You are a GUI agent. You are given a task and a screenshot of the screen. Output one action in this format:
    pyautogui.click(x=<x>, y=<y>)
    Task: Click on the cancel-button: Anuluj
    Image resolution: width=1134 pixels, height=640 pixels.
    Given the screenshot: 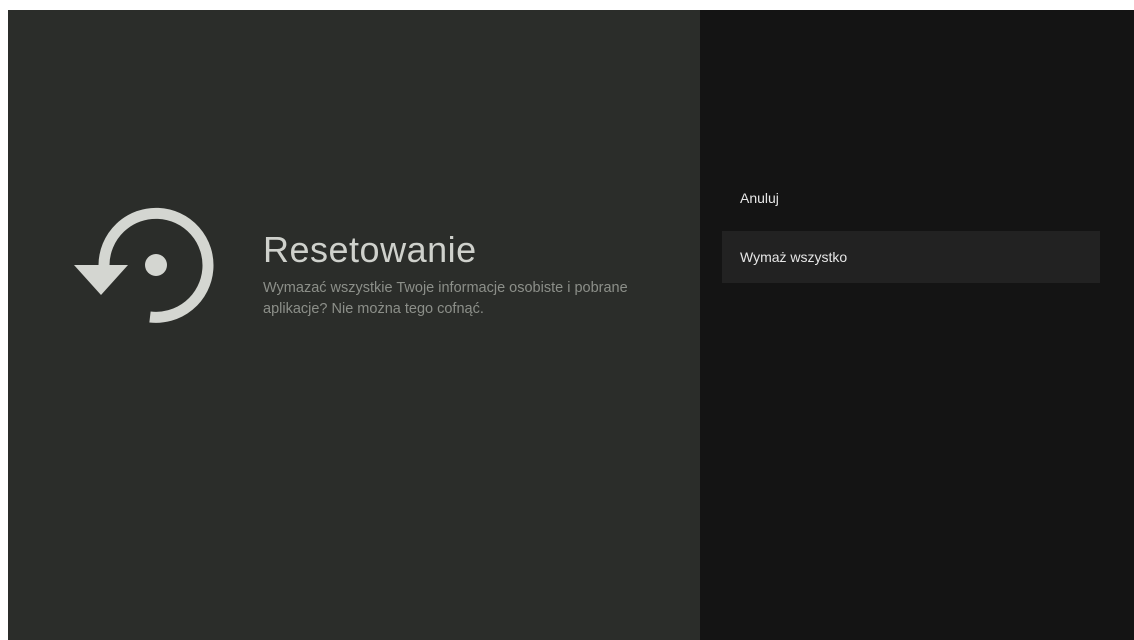 What is the action you would take?
    pyautogui.click(x=911, y=198)
    